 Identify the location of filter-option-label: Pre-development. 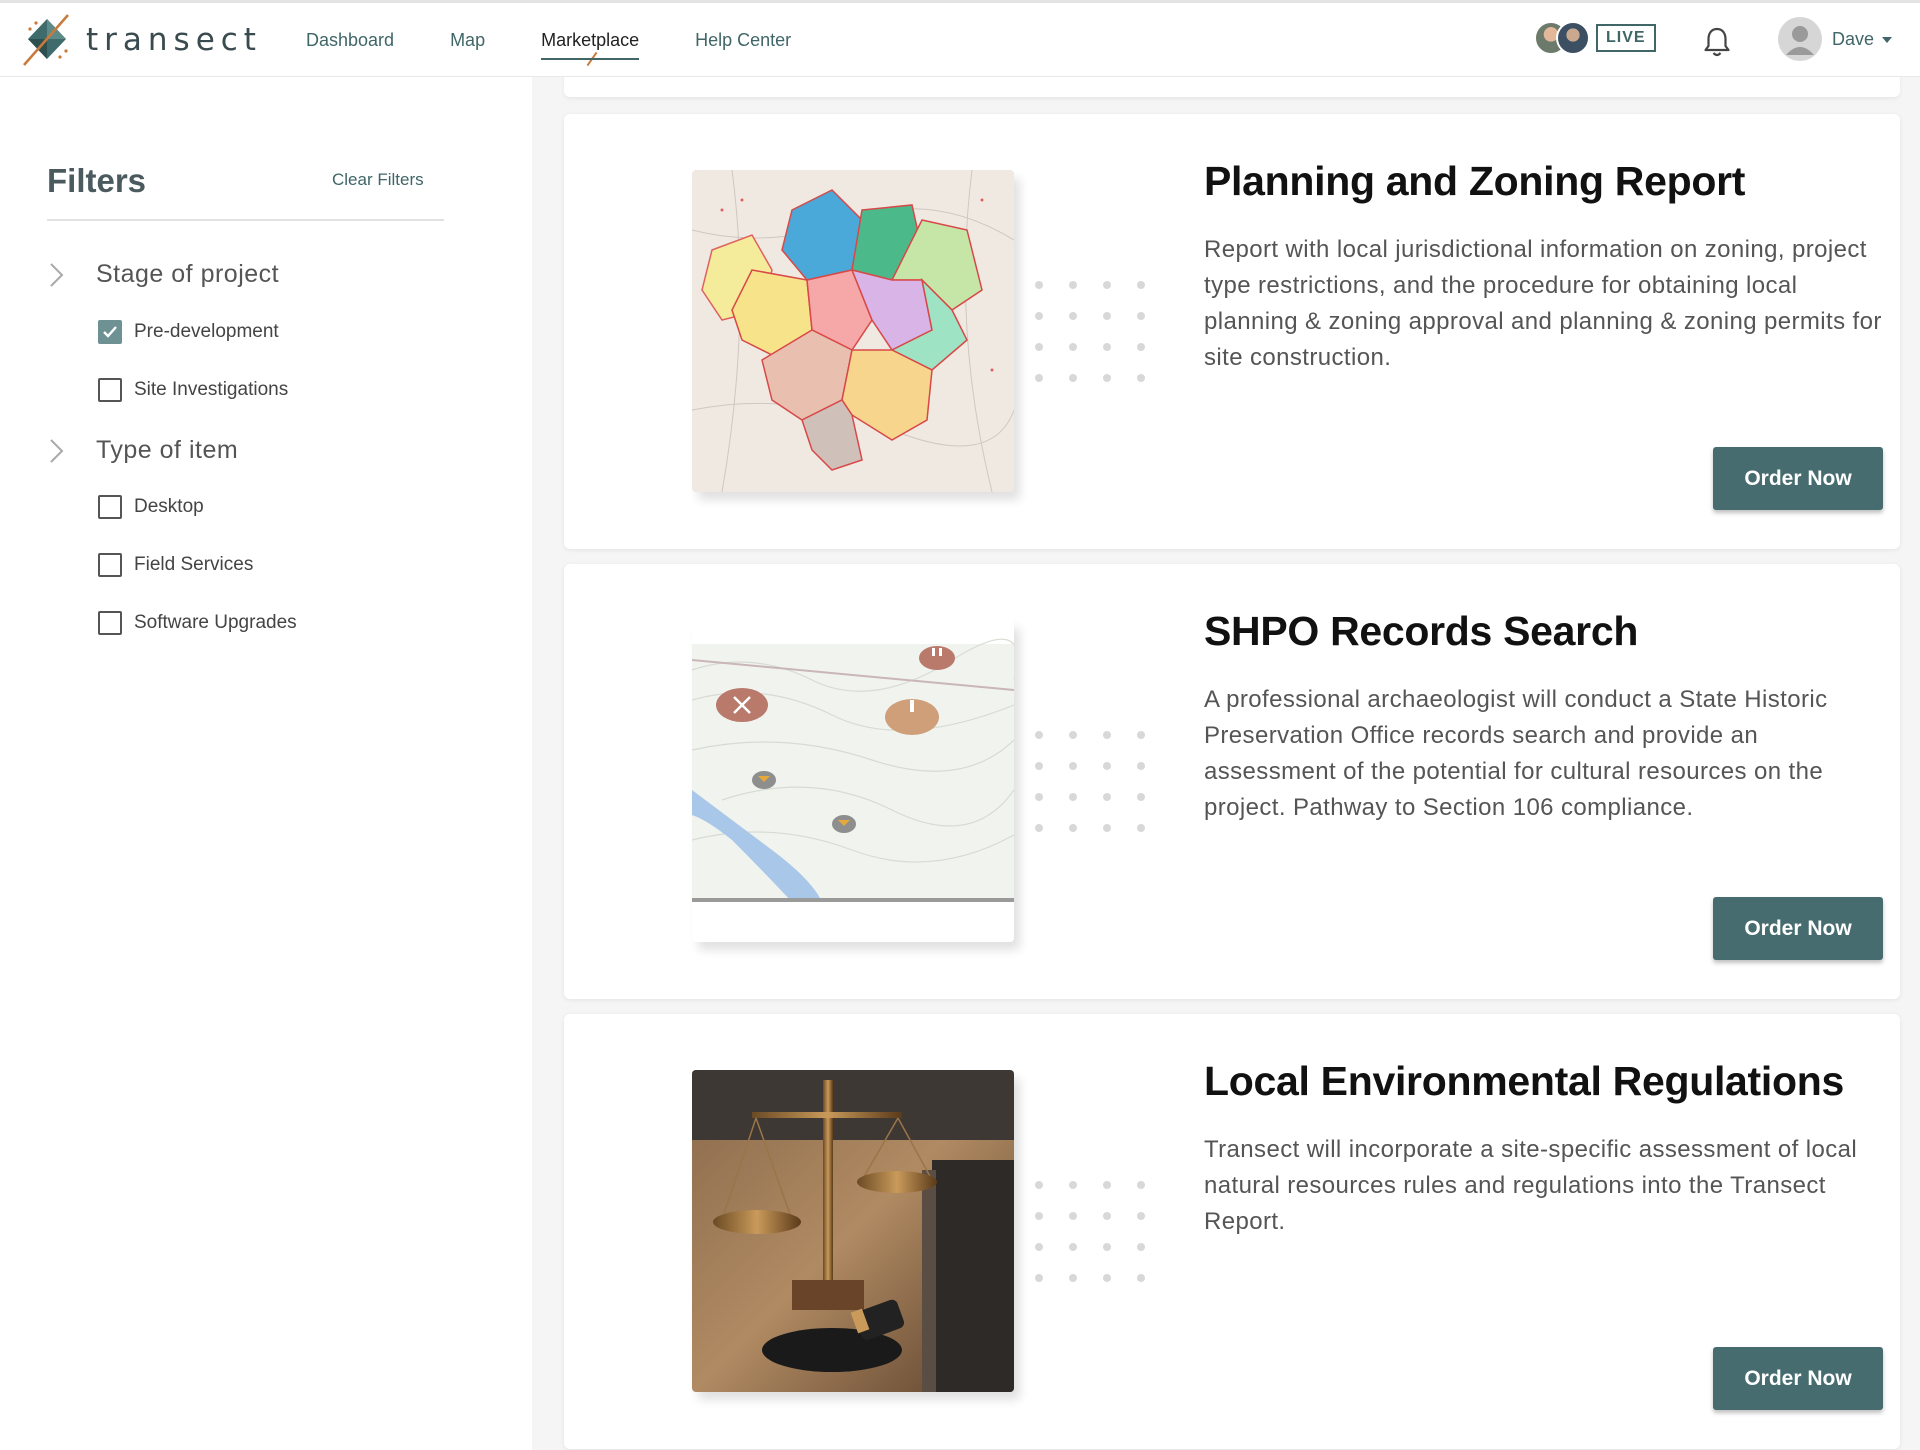
(206, 331).